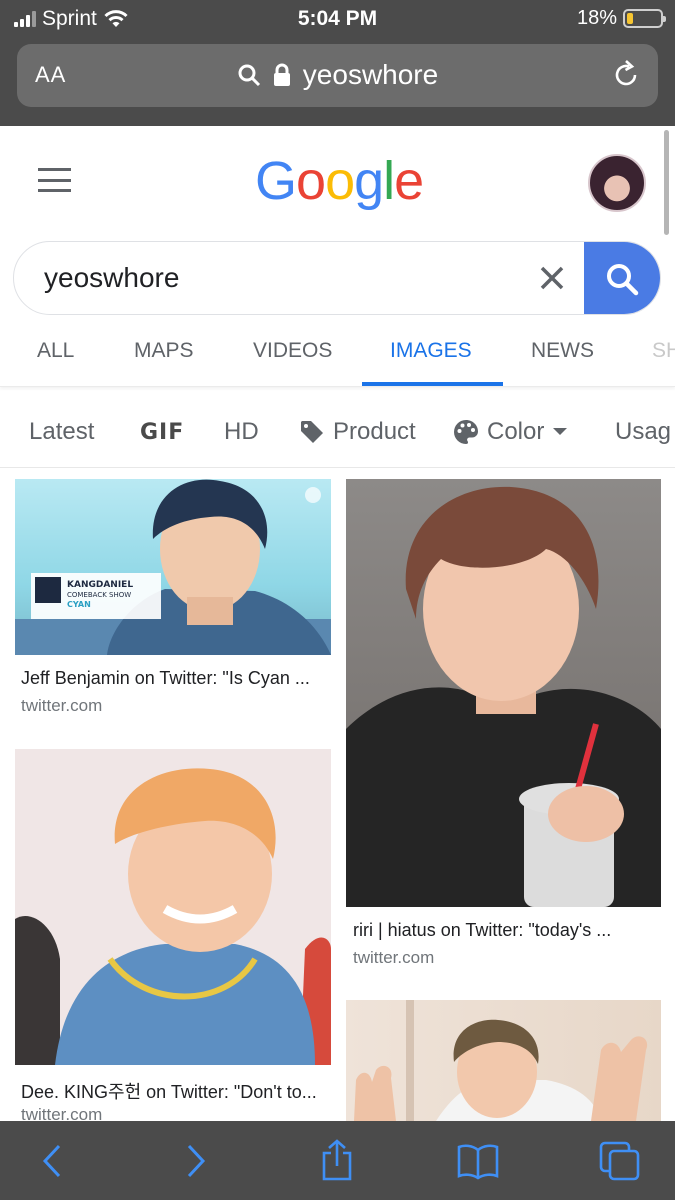  What do you see at coordinates (370, 74) in the screenshot?
I see `url-text: yeoswhore` at bounding box center [370, 74].